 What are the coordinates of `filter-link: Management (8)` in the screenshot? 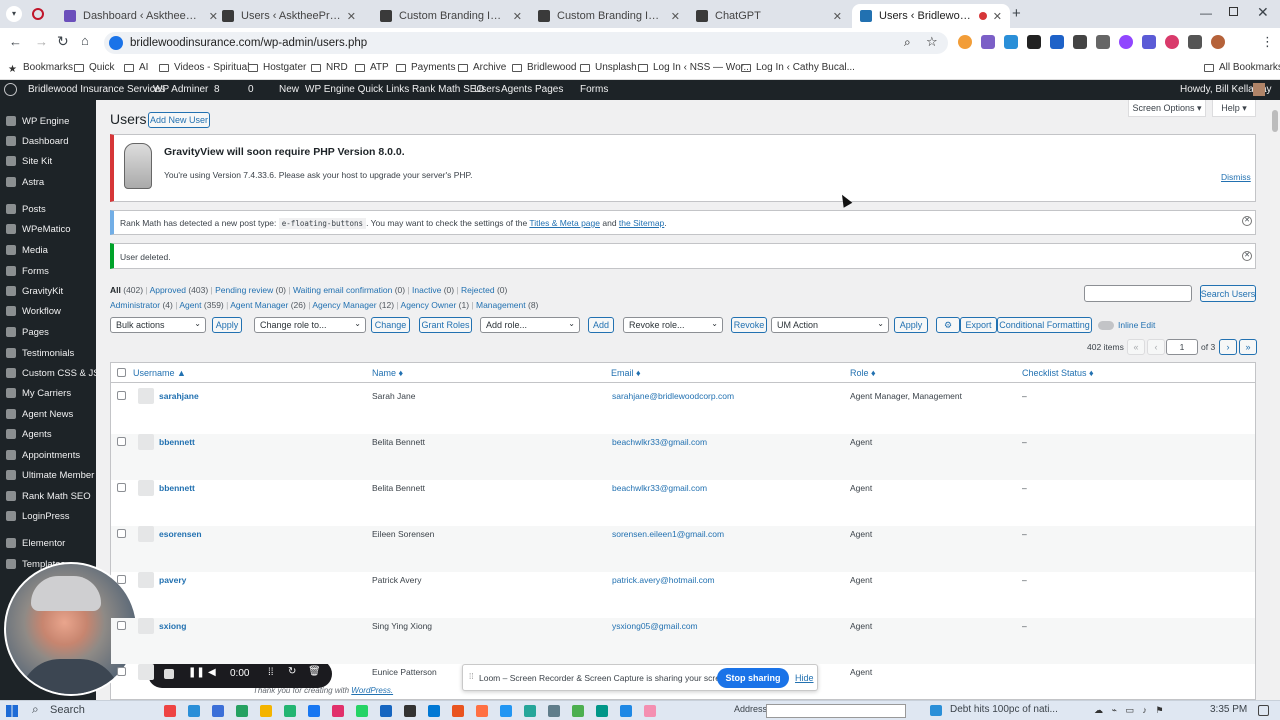 It's located at (507, 305).